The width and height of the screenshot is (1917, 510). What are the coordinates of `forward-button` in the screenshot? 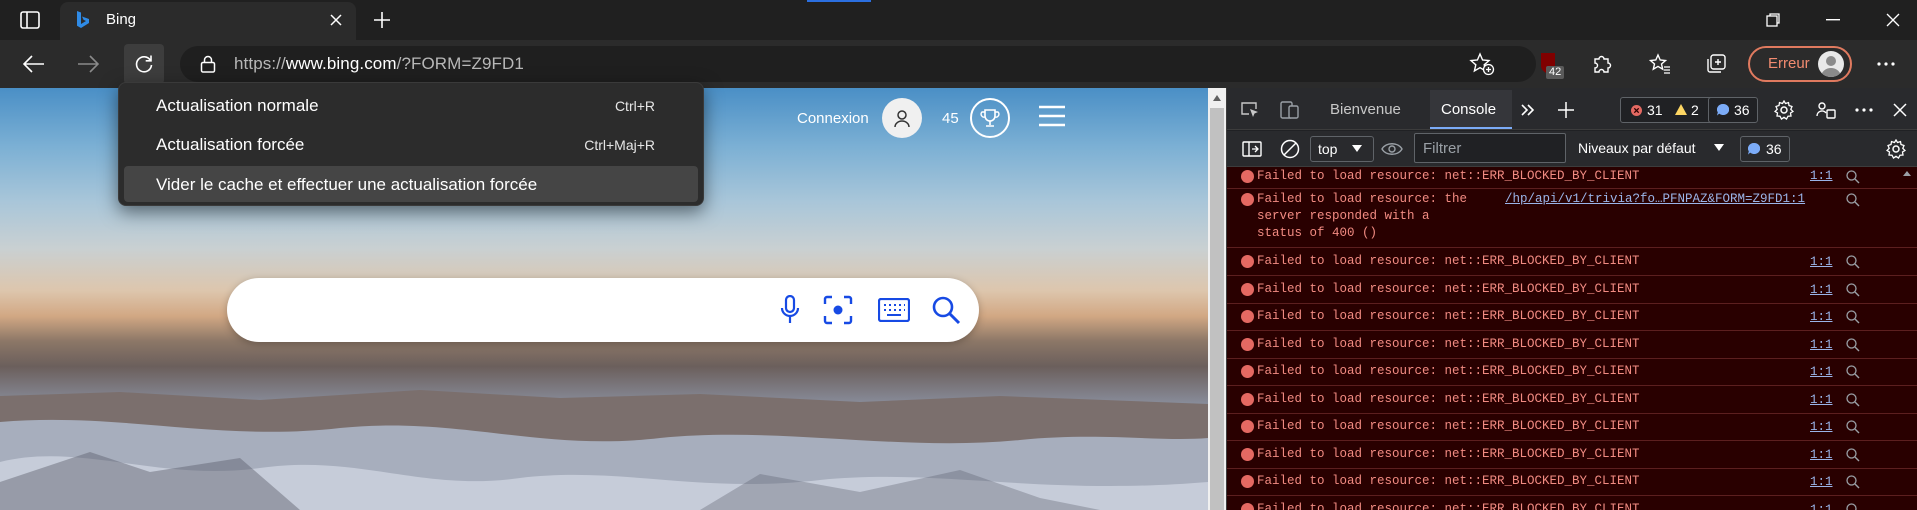 It's located at (88, 64).